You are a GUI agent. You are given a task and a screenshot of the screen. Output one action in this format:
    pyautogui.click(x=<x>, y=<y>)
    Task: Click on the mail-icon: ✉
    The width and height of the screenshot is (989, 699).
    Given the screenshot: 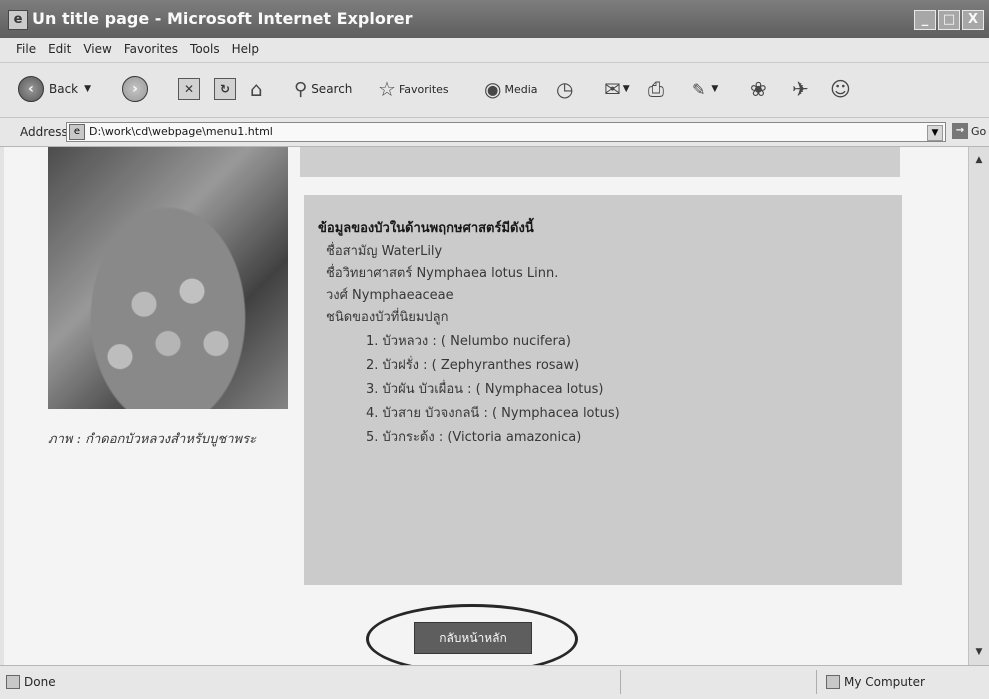 What is the action you would take?
    pyautogui.click(x=612, y=89)
    